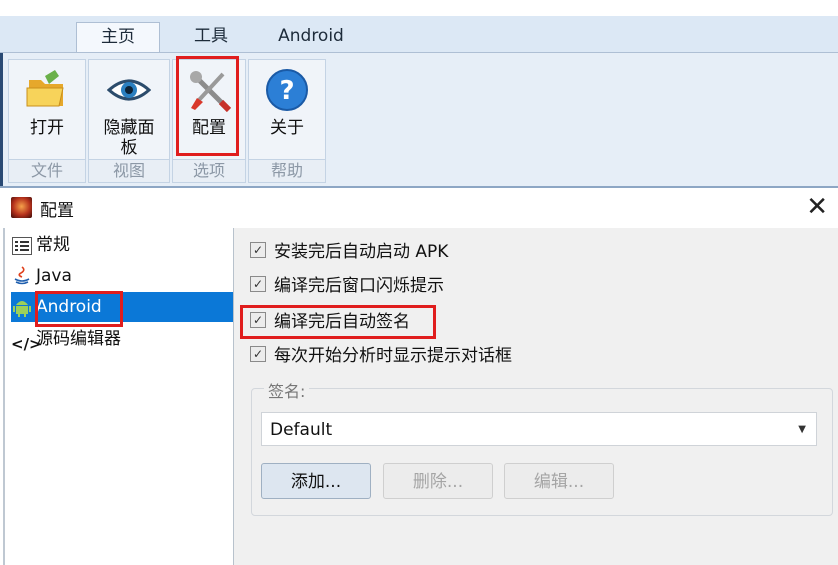 This screenshot has height=565, width=838. I want to click on option-show-dialog-label: 每次开始分析时显示提示对话框, so click(393, 356).